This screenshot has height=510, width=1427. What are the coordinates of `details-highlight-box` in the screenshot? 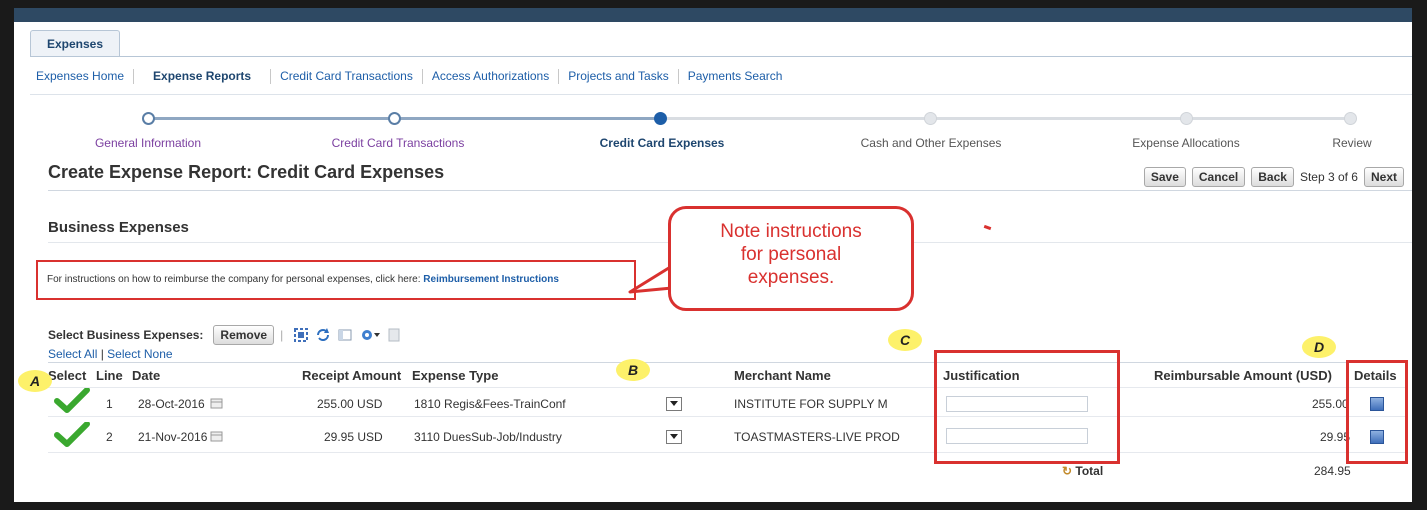 It's located at (1377, 412).